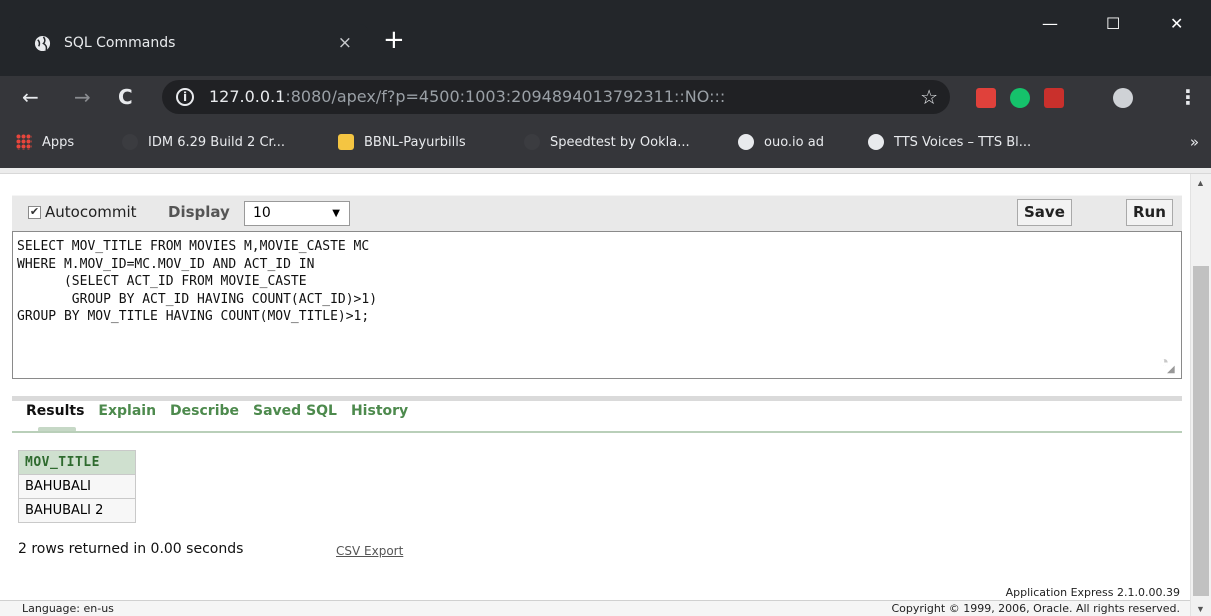 The width and height of the screenshot is (1211, 616). Describe the element at coordinates (295, 414) in the screenshot. I see `tab-saved-sql: Saved SQL` at that location.